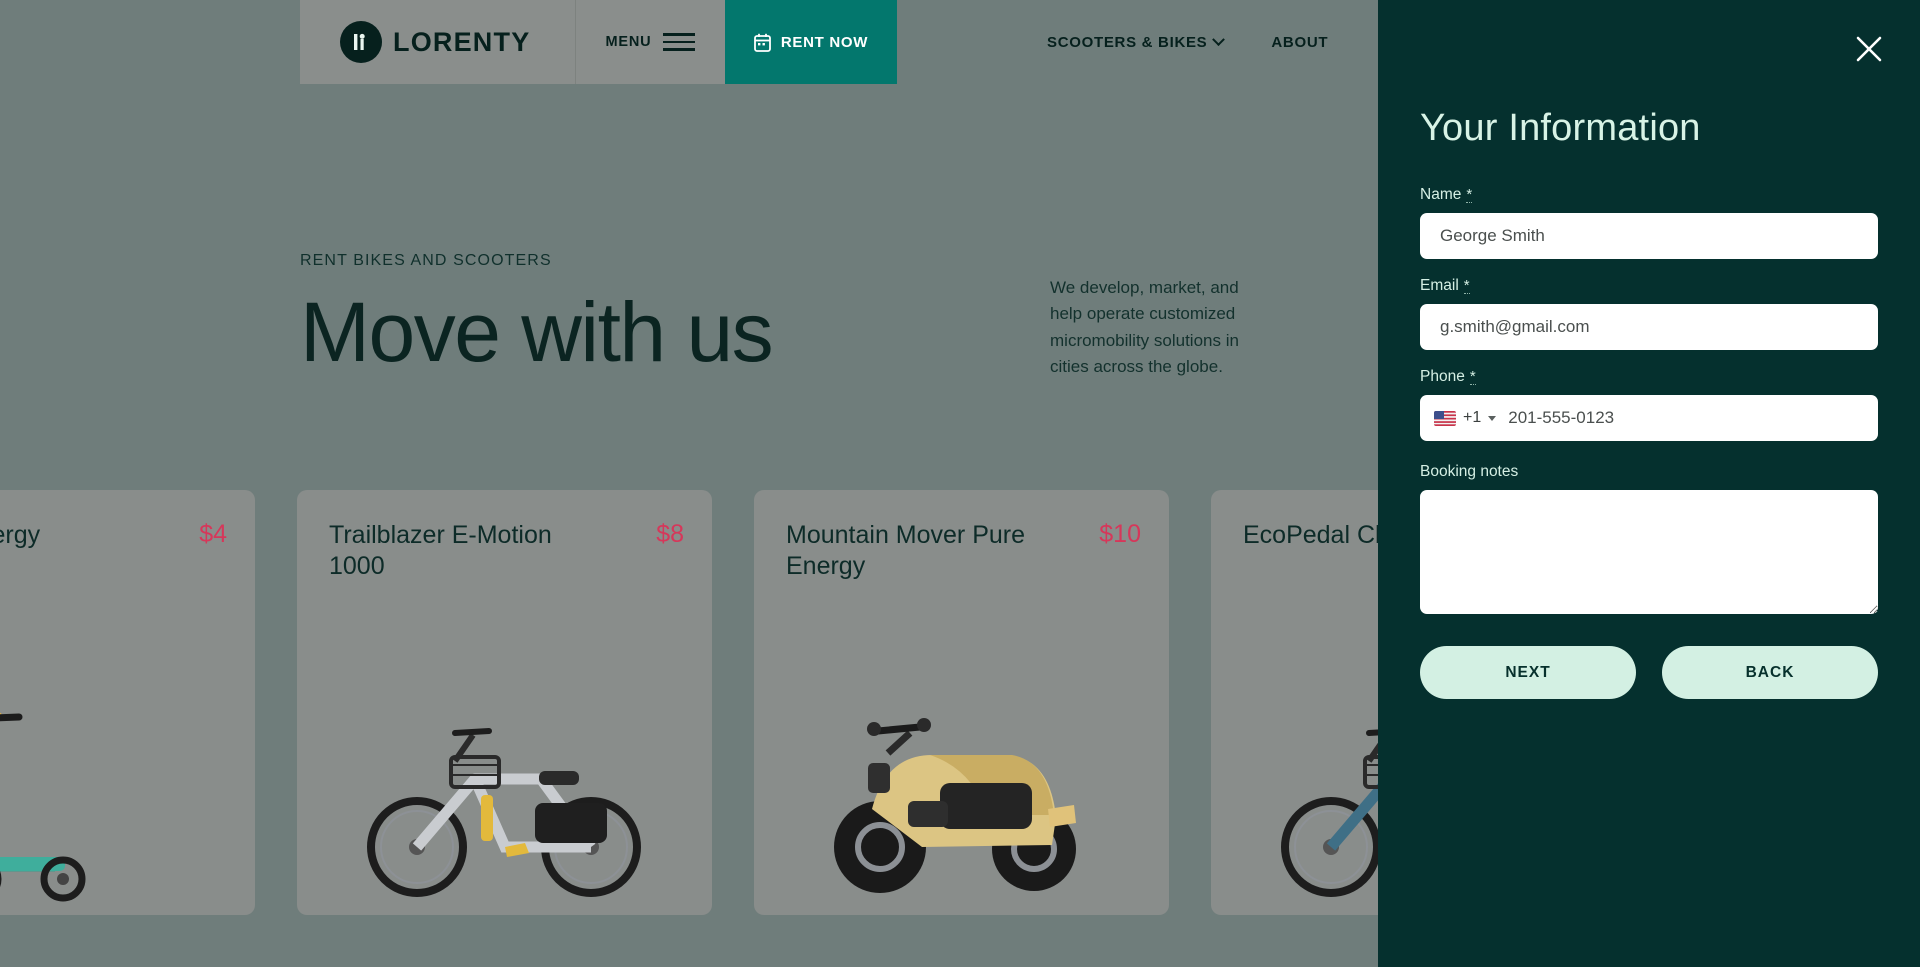 Image resolution: width=1920 pixels, height=967 pixels. I want to click on product-name: EcoPedal Cl, so click(1312, 535).